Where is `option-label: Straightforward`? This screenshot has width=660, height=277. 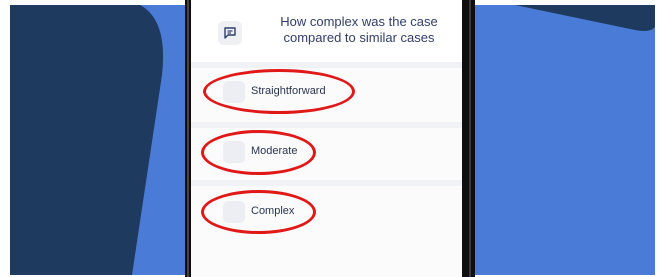
option-label: Straightforward is located at coordinates (288, 91).